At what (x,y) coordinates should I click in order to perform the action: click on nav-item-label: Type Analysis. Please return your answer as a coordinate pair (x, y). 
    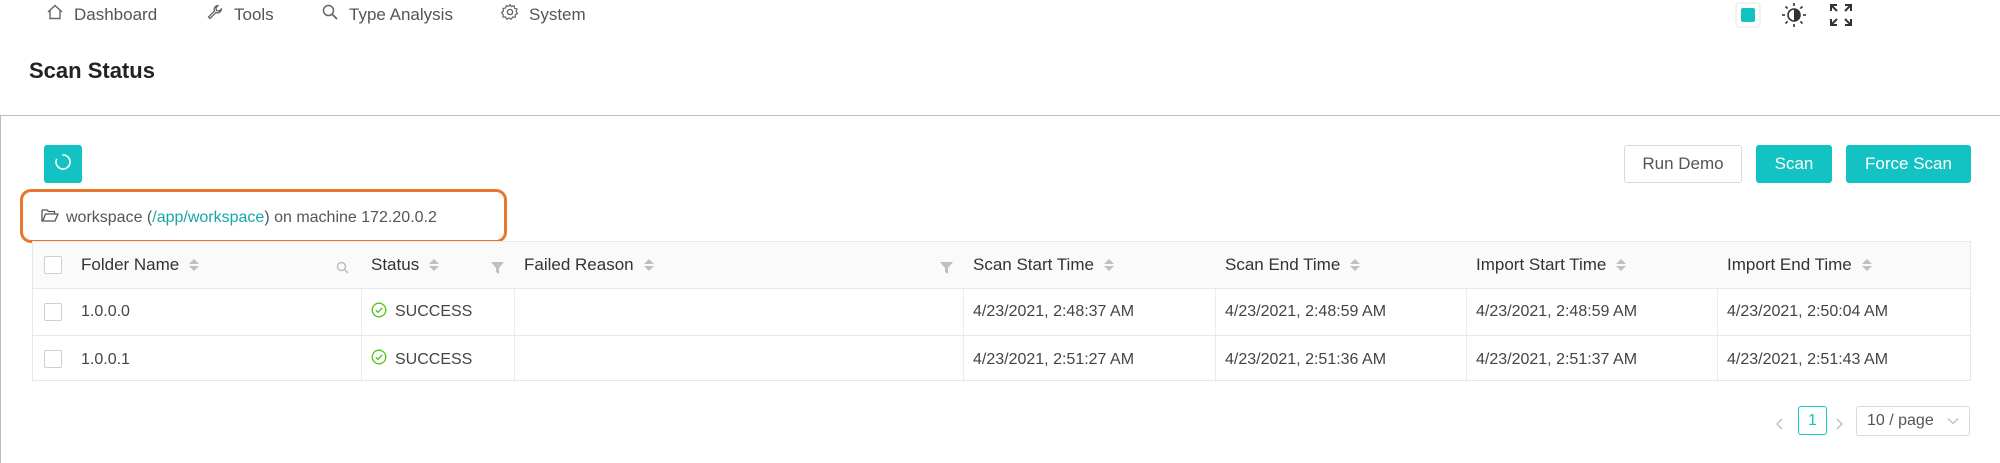
    Looking at the image, I should click on (401, 14).